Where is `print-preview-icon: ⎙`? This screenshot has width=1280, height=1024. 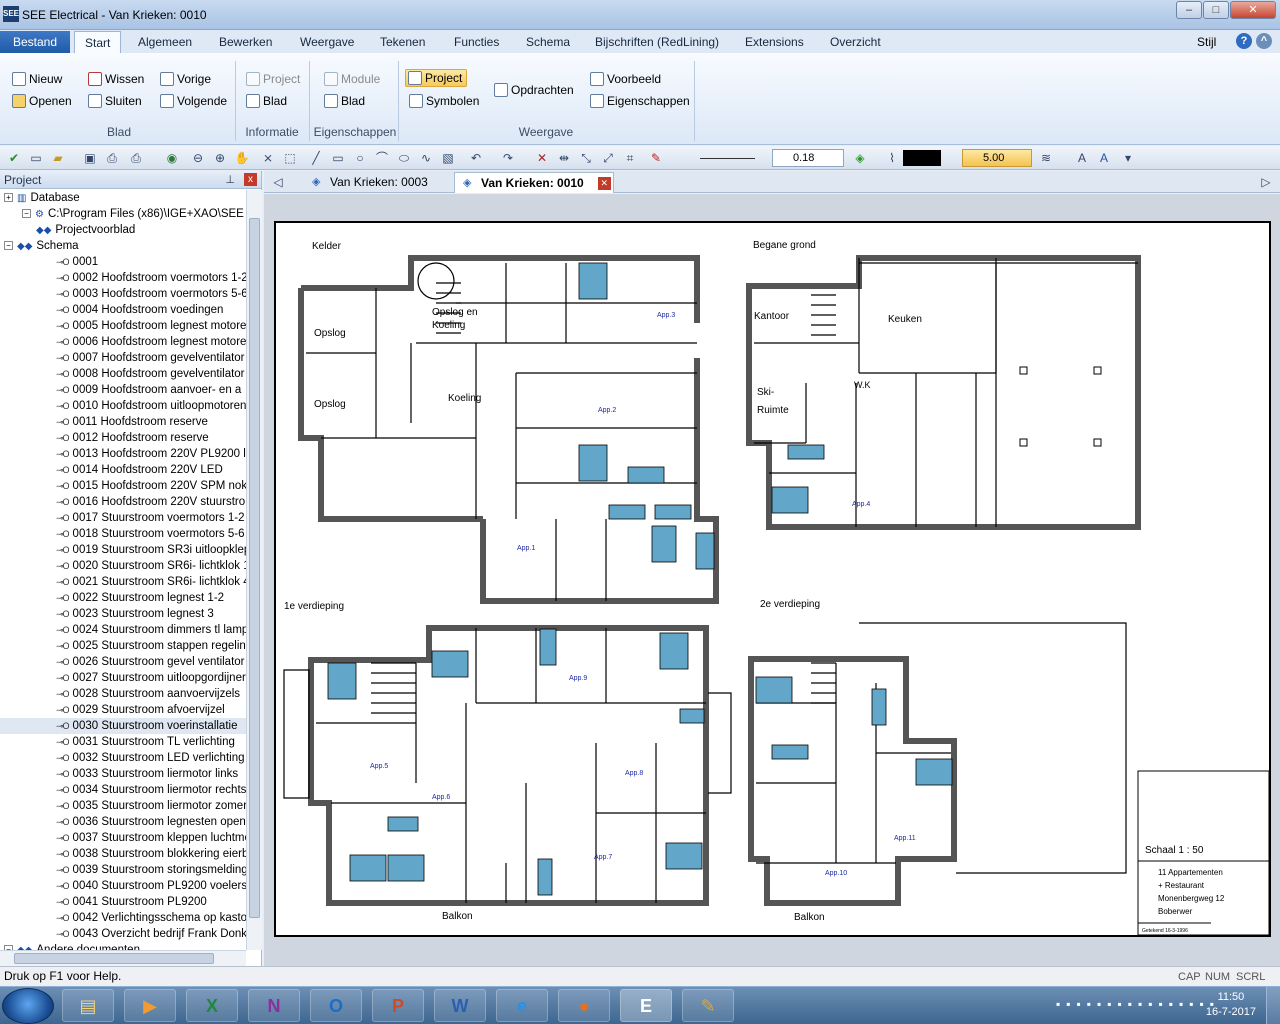 print-preview-icon: ⎙ is located at coordinates (112, 158).